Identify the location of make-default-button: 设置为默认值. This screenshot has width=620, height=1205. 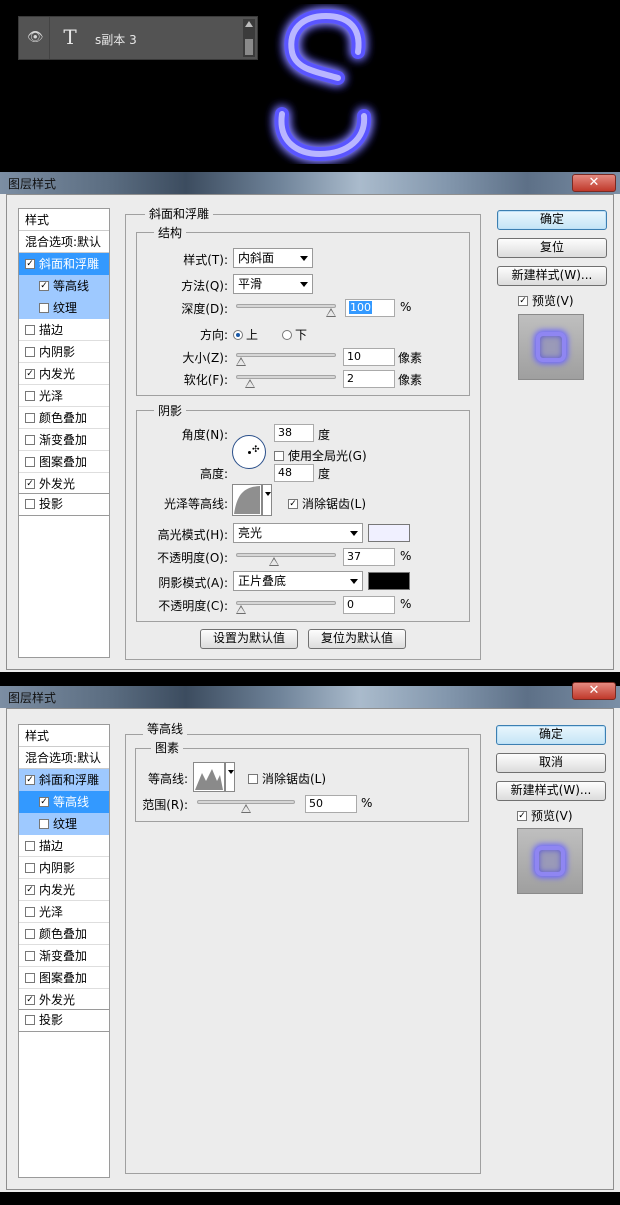
(249, 639).